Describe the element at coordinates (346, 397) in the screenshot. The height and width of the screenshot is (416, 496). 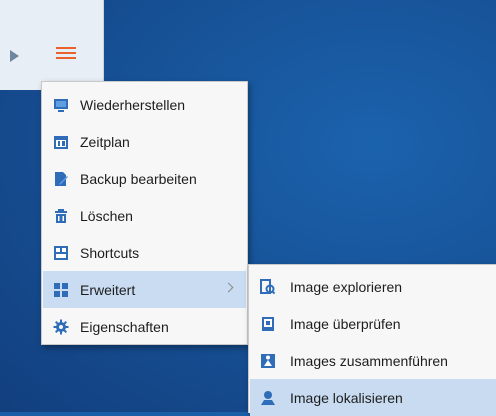
I see `submenu-item-label: Image lokalisieren` at that location.